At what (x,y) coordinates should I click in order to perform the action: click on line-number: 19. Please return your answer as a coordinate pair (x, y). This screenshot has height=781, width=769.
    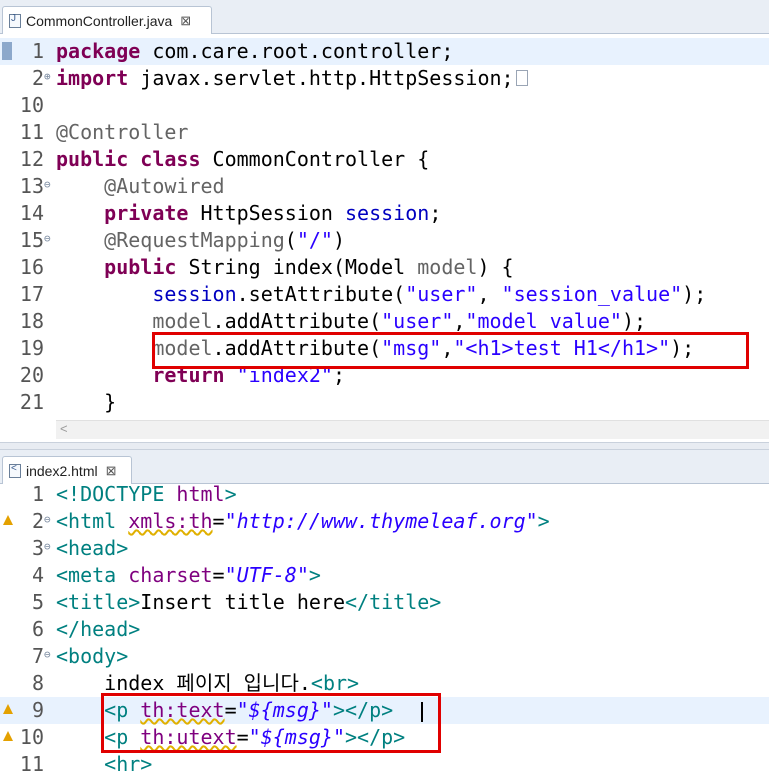
    Looking at the image, I should click on (31, 348).